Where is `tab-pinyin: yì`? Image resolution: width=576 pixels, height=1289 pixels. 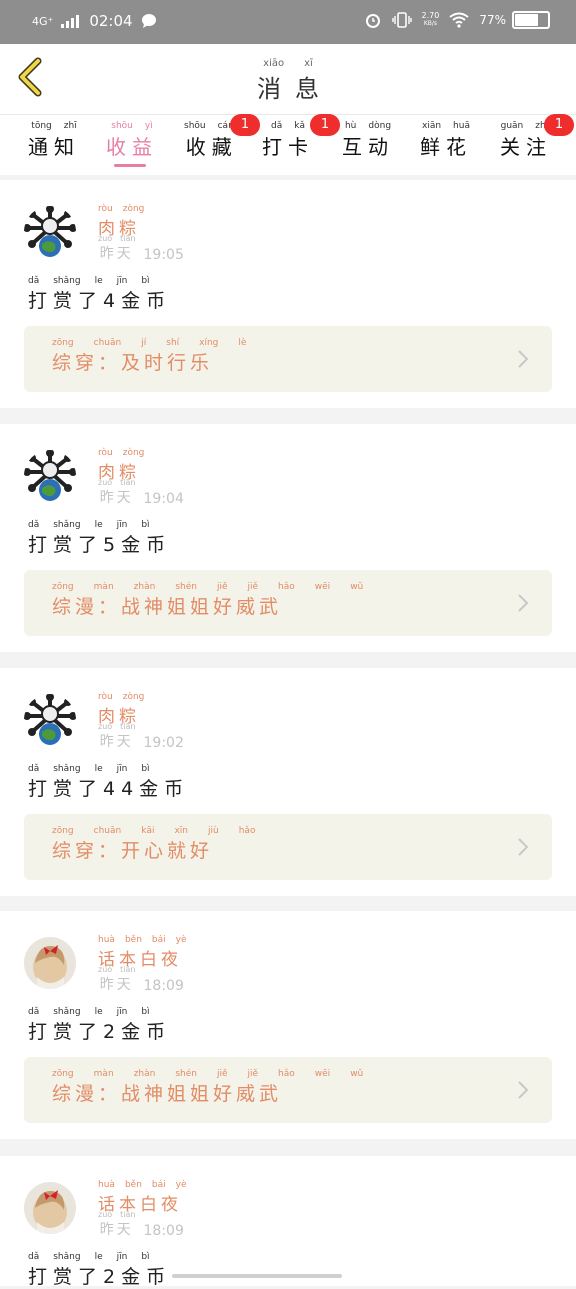
tab-pinyin: yì is located at coordinates (148, 126).